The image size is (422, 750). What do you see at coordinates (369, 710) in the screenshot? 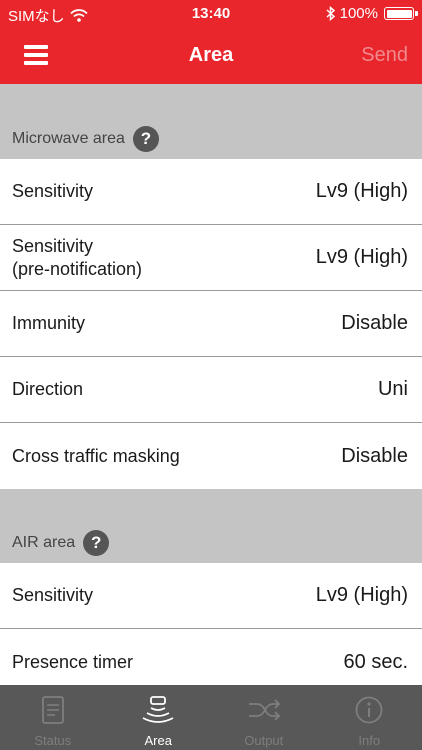
I see `info-icon` at bounding box center [369, 710].